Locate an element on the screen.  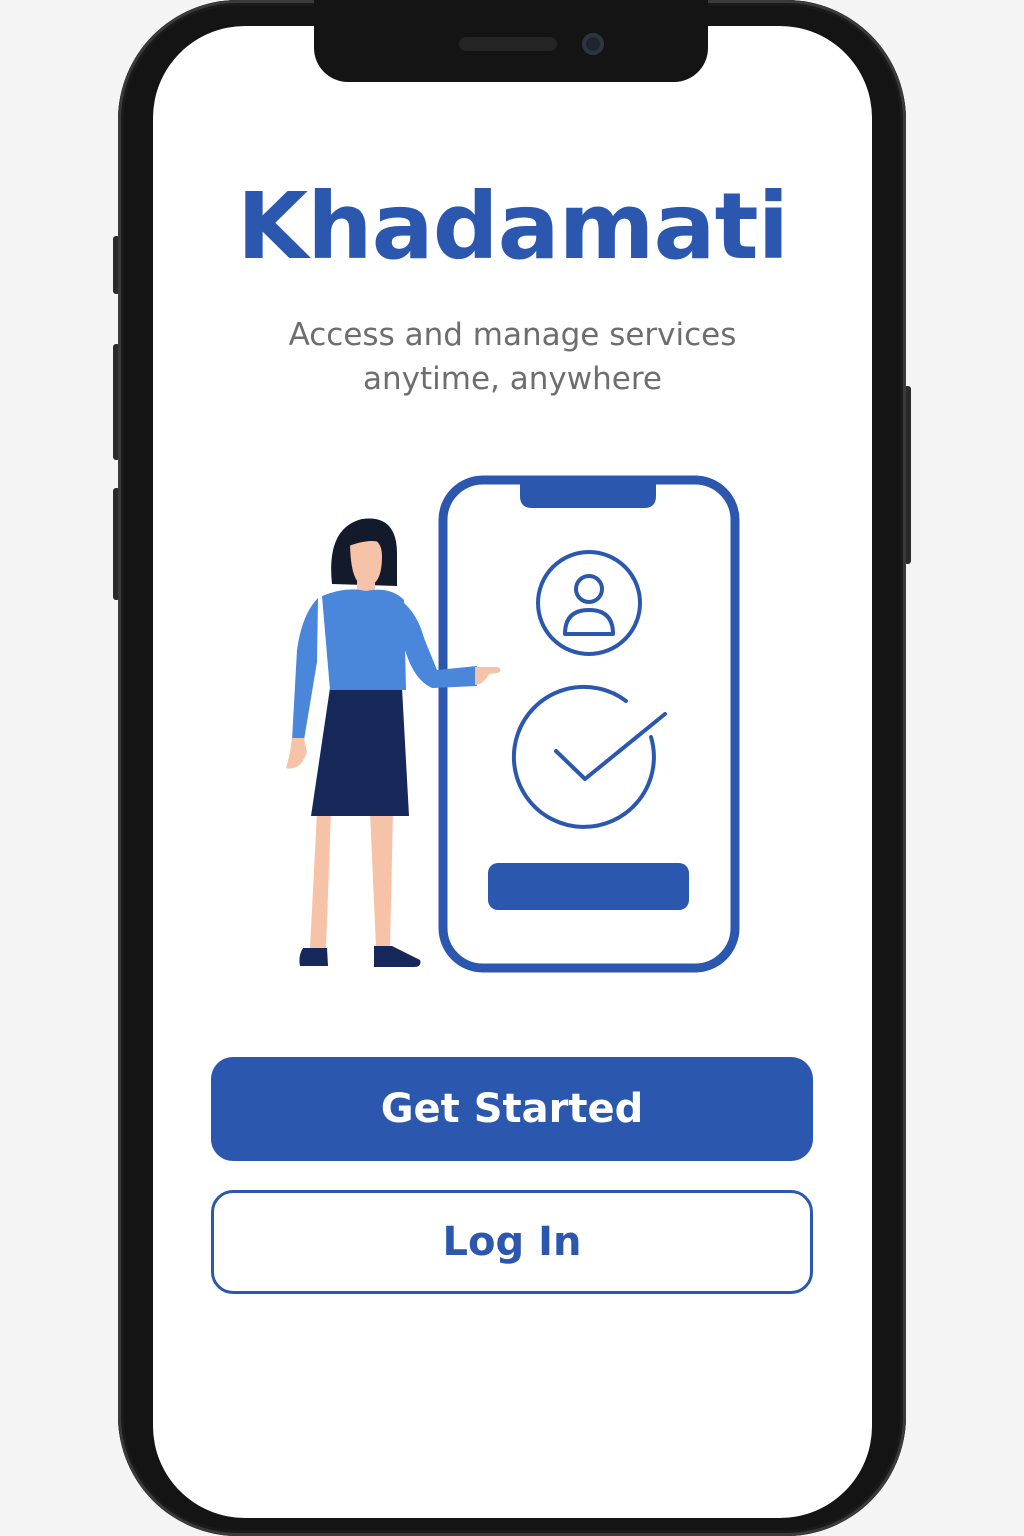
tagline-line-2: anytime, anywhere is located at coordinates (512, 379).